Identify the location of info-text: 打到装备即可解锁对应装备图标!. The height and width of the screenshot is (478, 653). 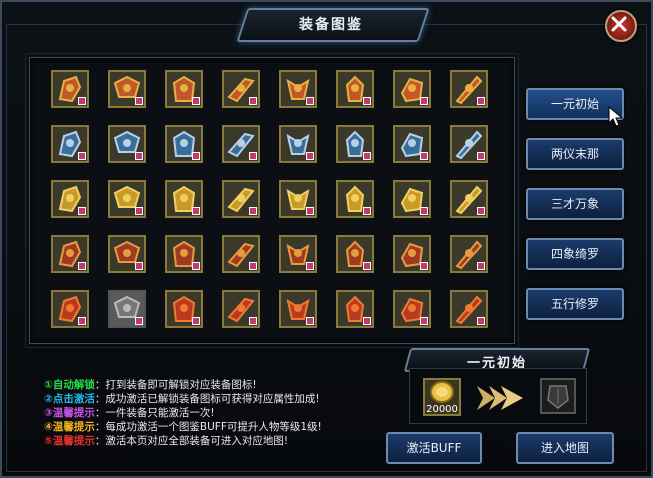
(181, 385).